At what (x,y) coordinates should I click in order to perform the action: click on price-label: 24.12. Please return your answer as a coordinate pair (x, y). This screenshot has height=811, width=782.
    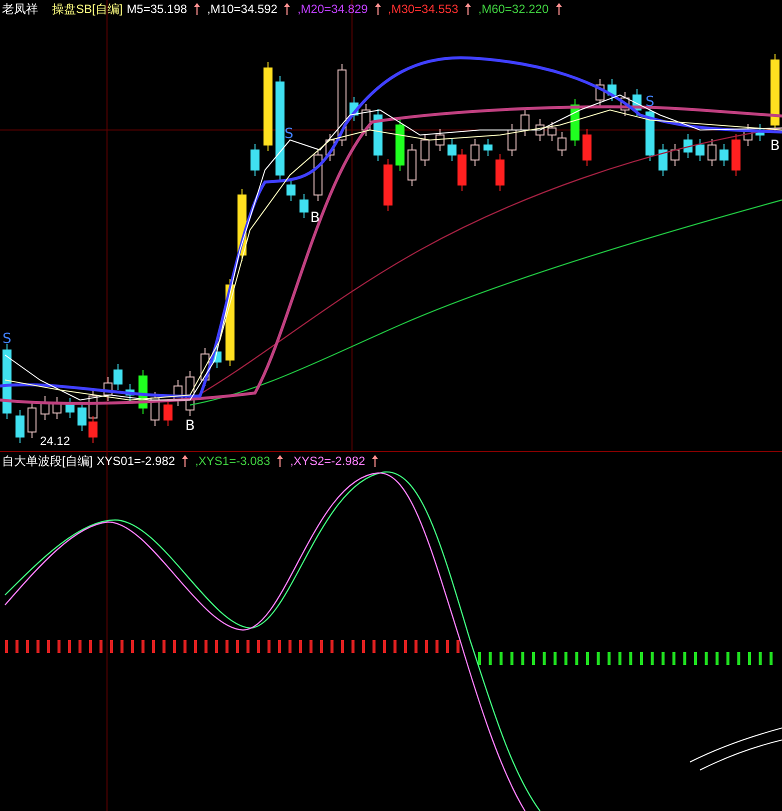
    Looking at the image, I should click on (55, 441).